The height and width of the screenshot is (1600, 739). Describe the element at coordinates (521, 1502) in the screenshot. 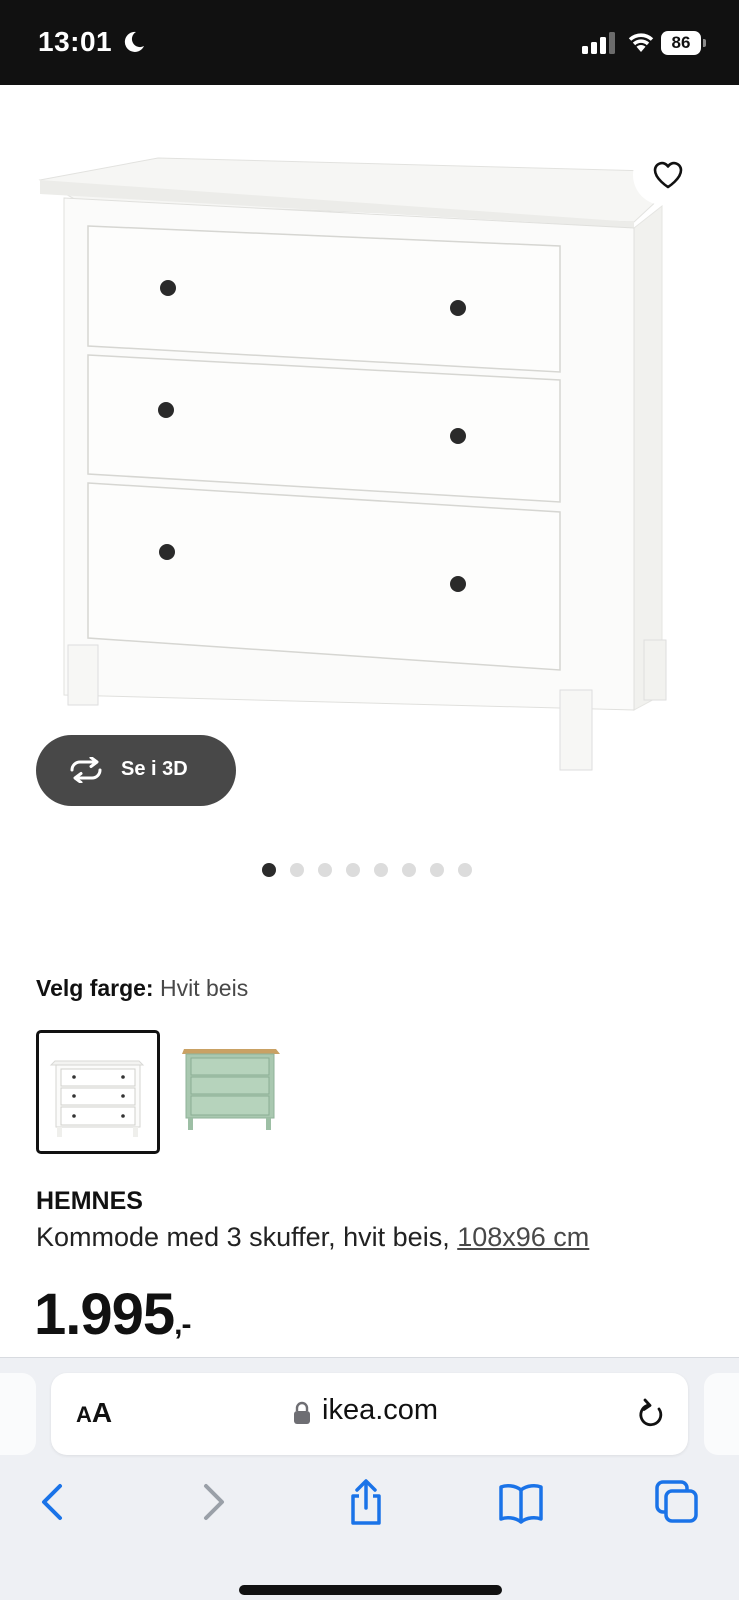

I see `bookmarks-icon` at that location.